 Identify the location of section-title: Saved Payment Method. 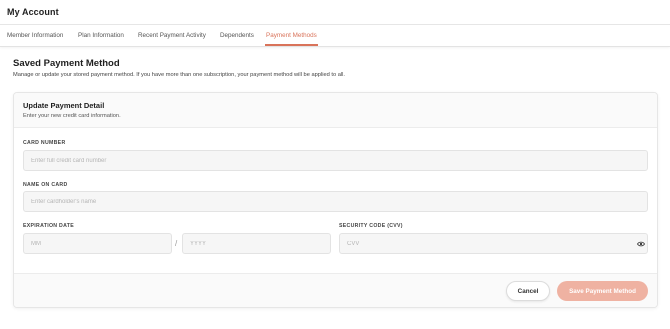
(66, 63).